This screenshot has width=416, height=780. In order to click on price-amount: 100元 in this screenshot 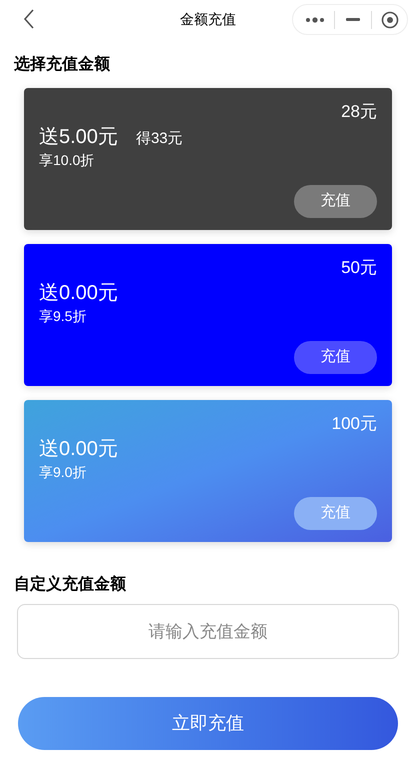, I will do `click(354, 424)`.